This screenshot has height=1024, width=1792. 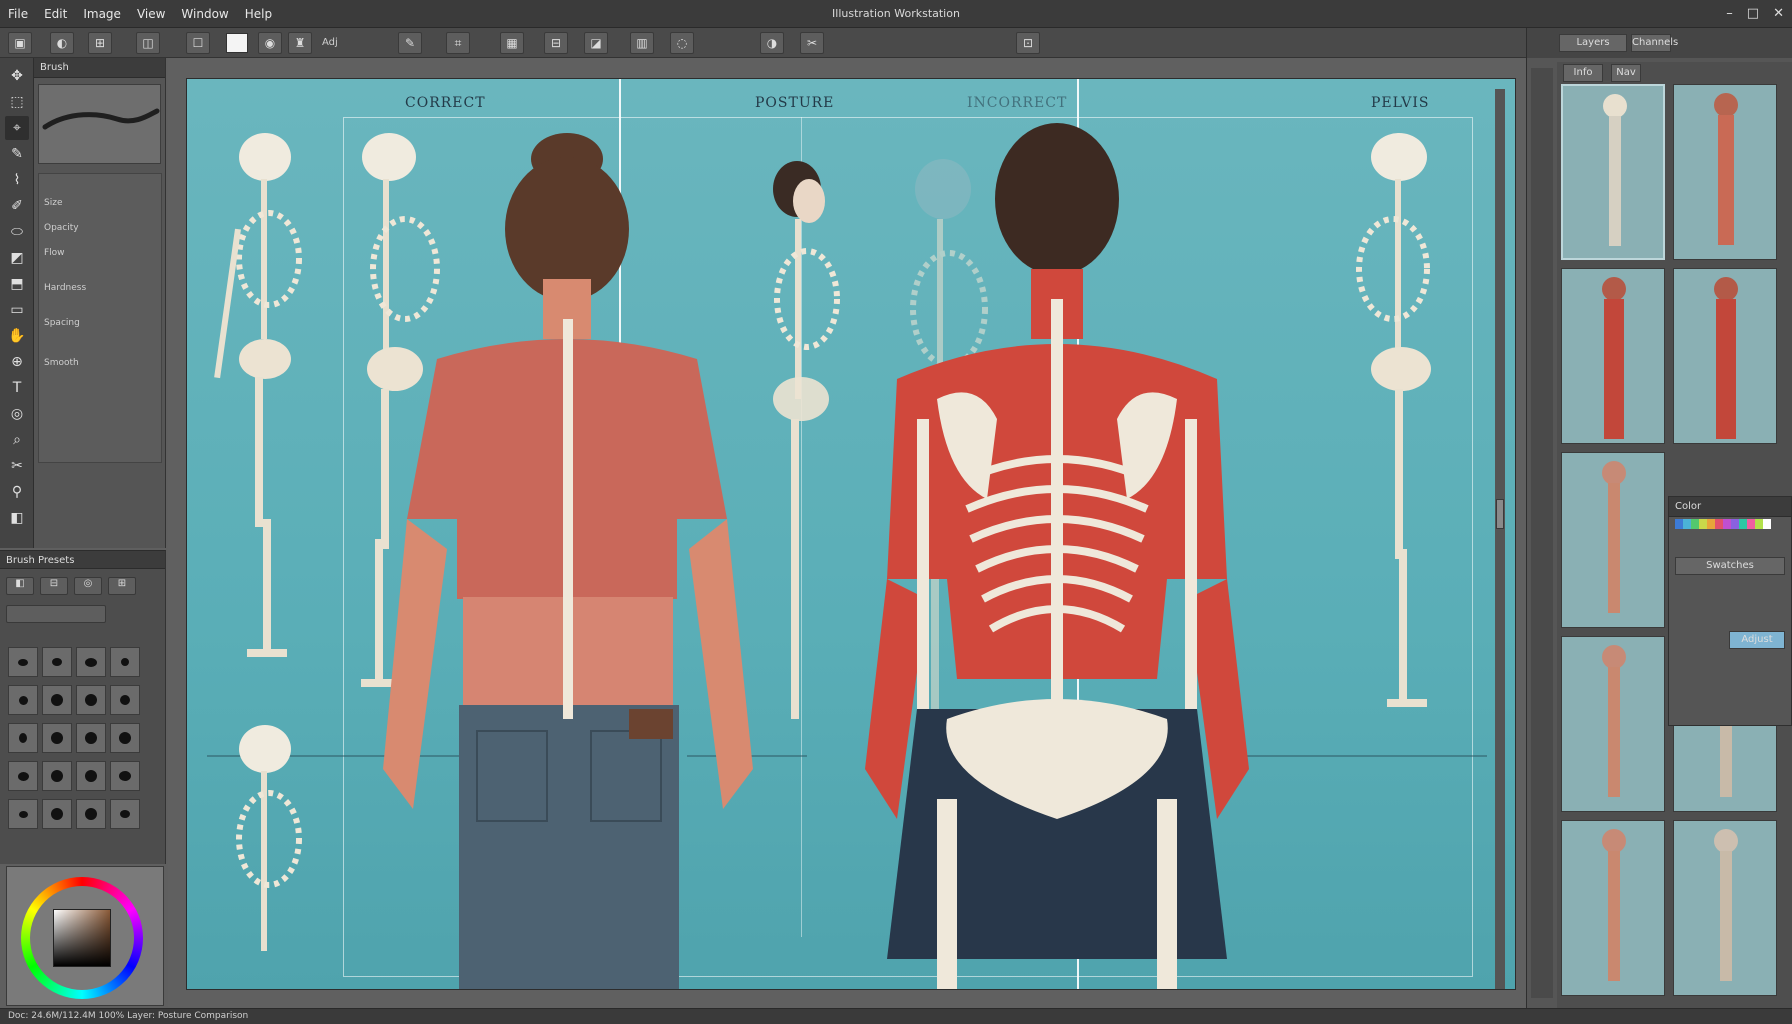 I want to click on preset-chip-4: ⊞, so click(x=122, y=586).